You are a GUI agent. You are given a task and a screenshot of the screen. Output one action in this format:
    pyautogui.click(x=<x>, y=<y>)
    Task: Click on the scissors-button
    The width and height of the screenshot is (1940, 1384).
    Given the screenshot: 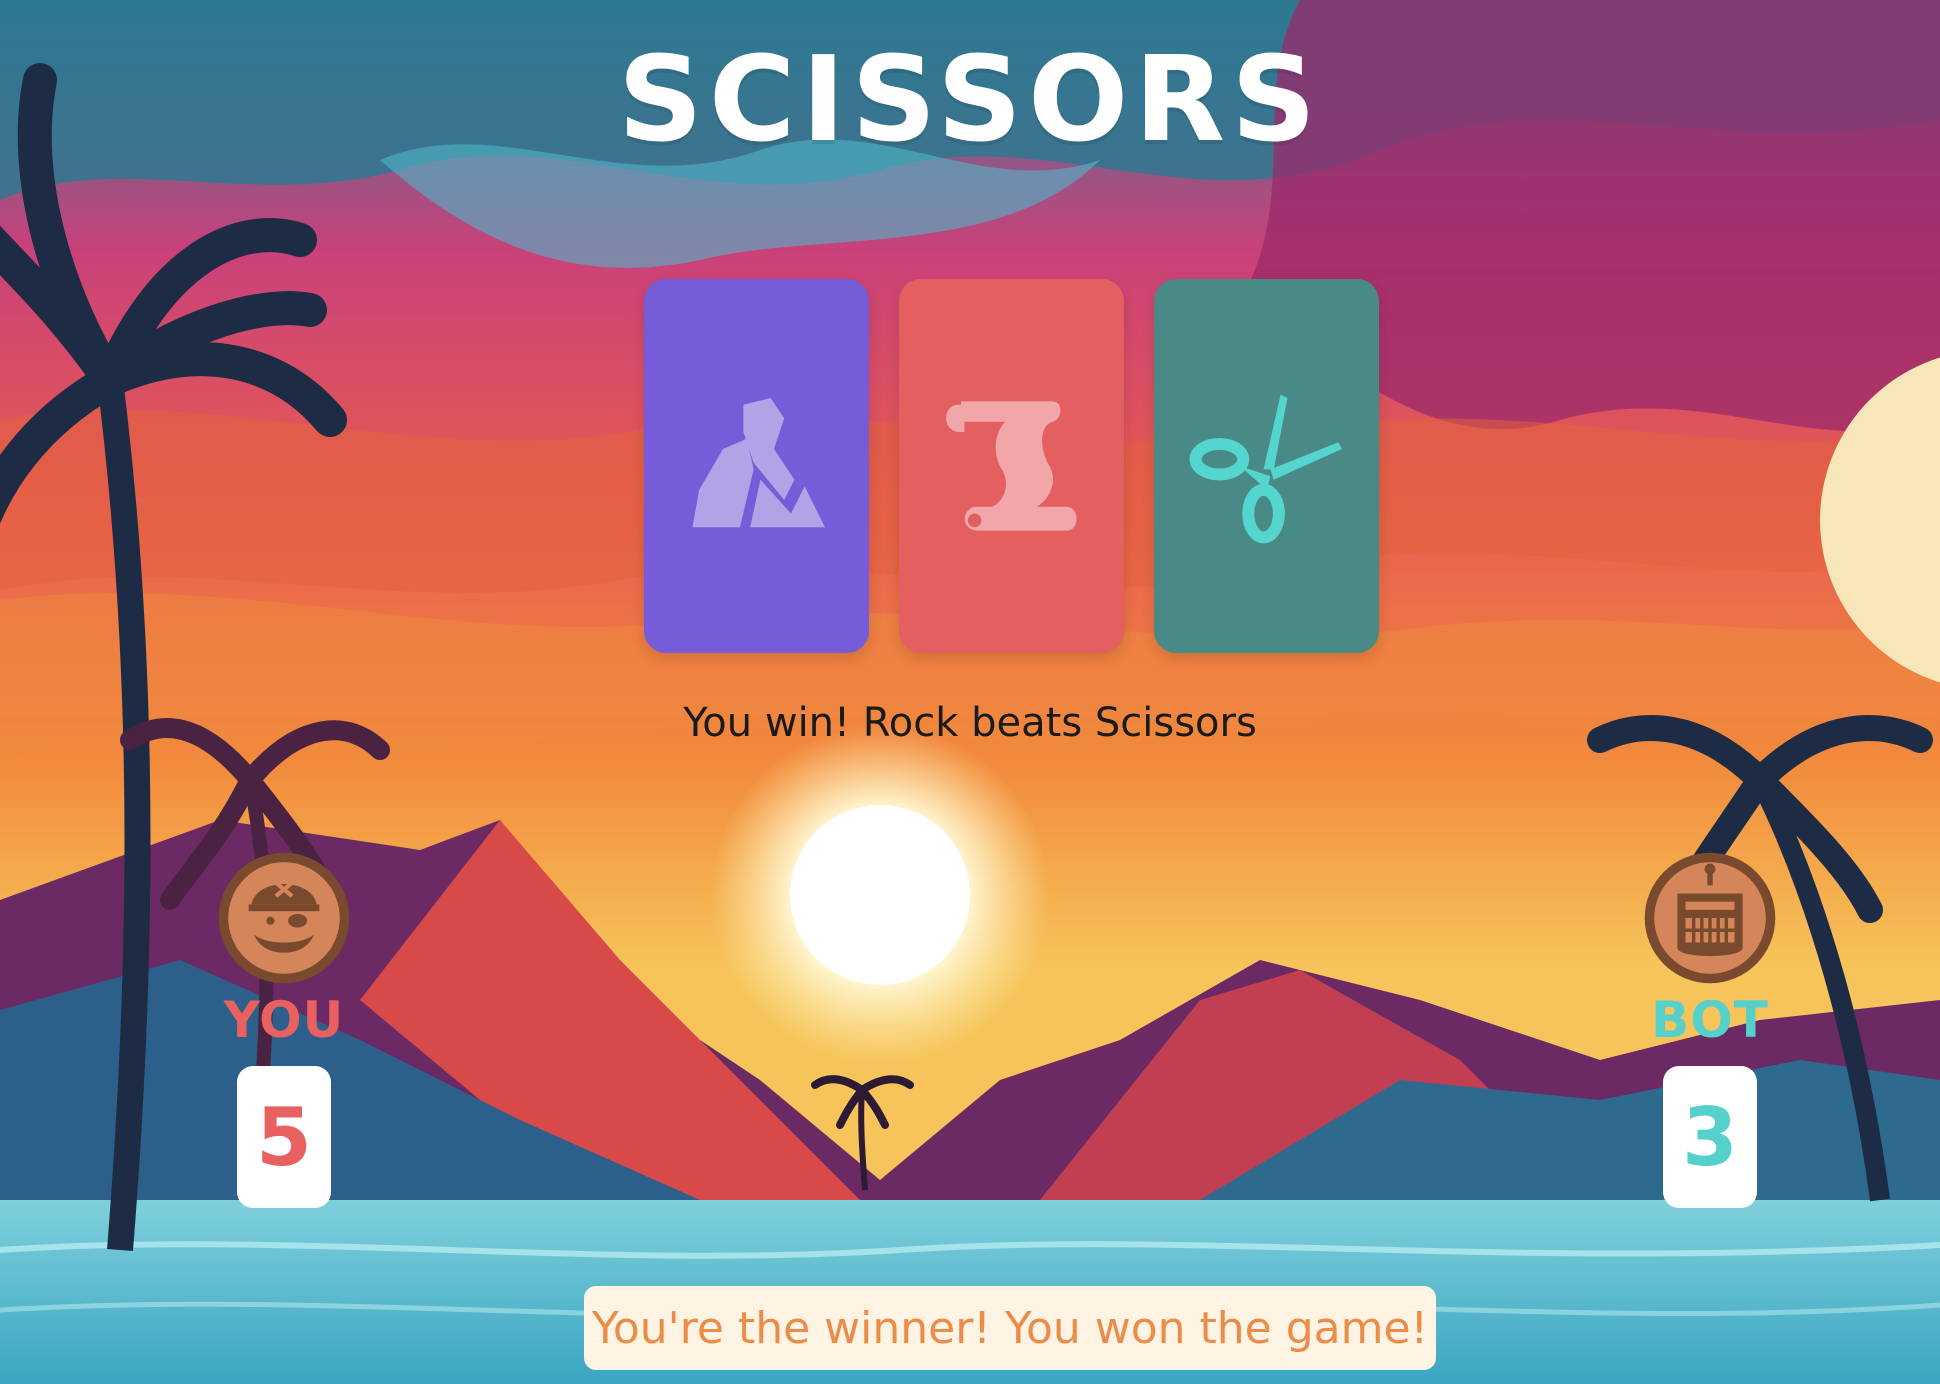 What is the action you would take?
    pyautogui.click(x=1266, y=466)
    